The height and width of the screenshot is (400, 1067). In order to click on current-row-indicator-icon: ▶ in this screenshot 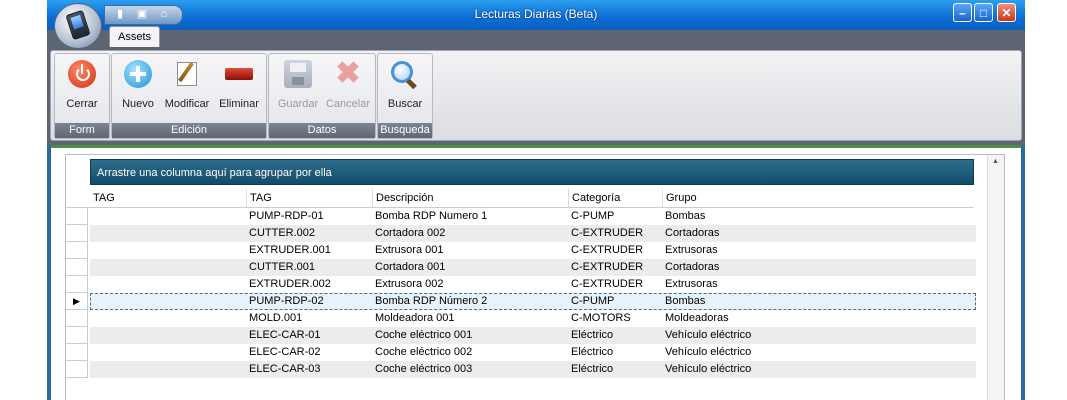, I will do `click(76, 301)`.